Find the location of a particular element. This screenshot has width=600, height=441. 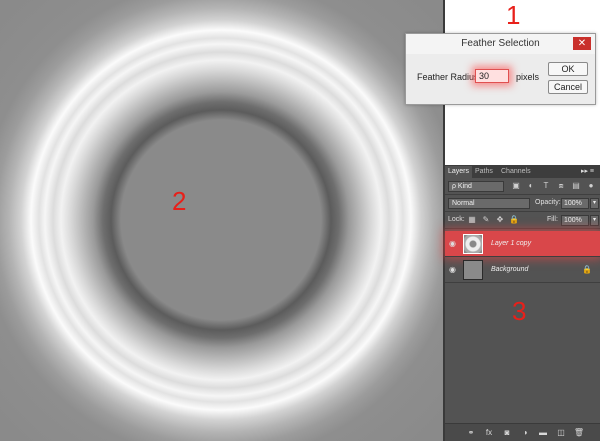

shape-filter-icon: ⧈ is located at coordinates (561, 186).